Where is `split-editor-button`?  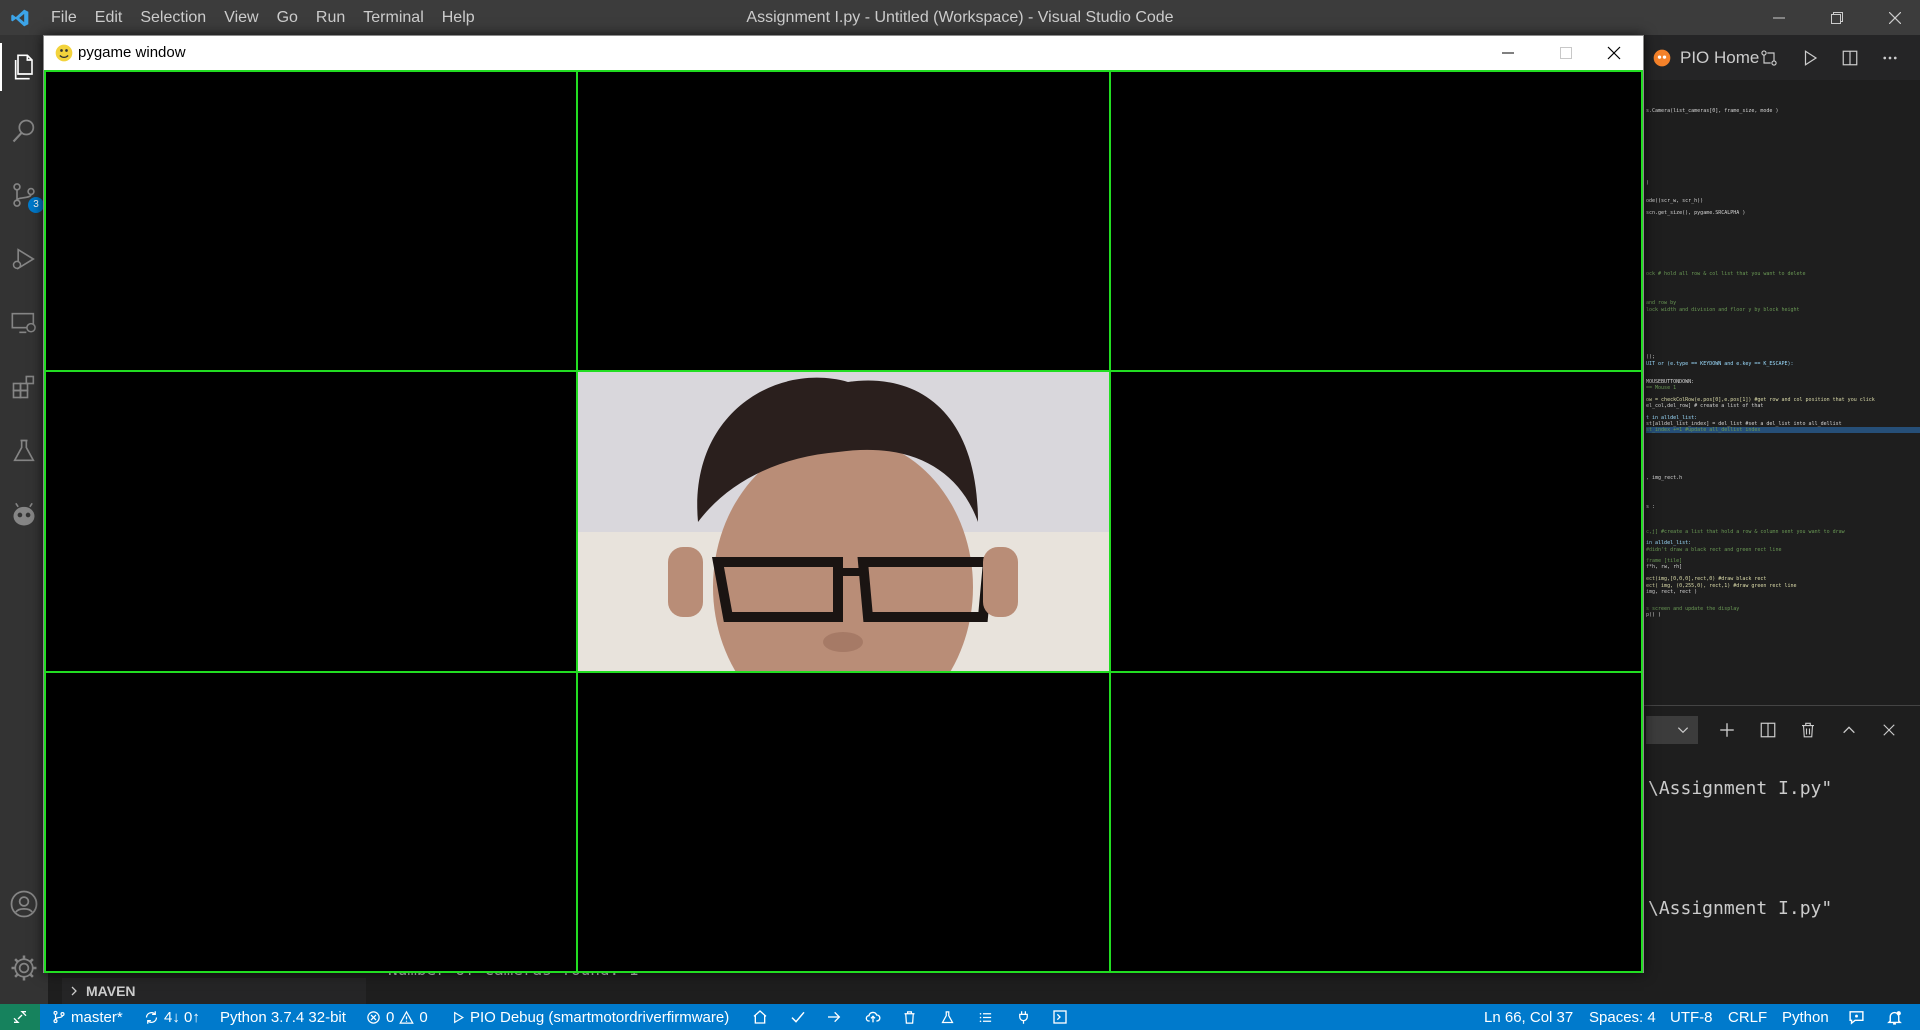
split-editor-button is located at coordinates (1850, 58).